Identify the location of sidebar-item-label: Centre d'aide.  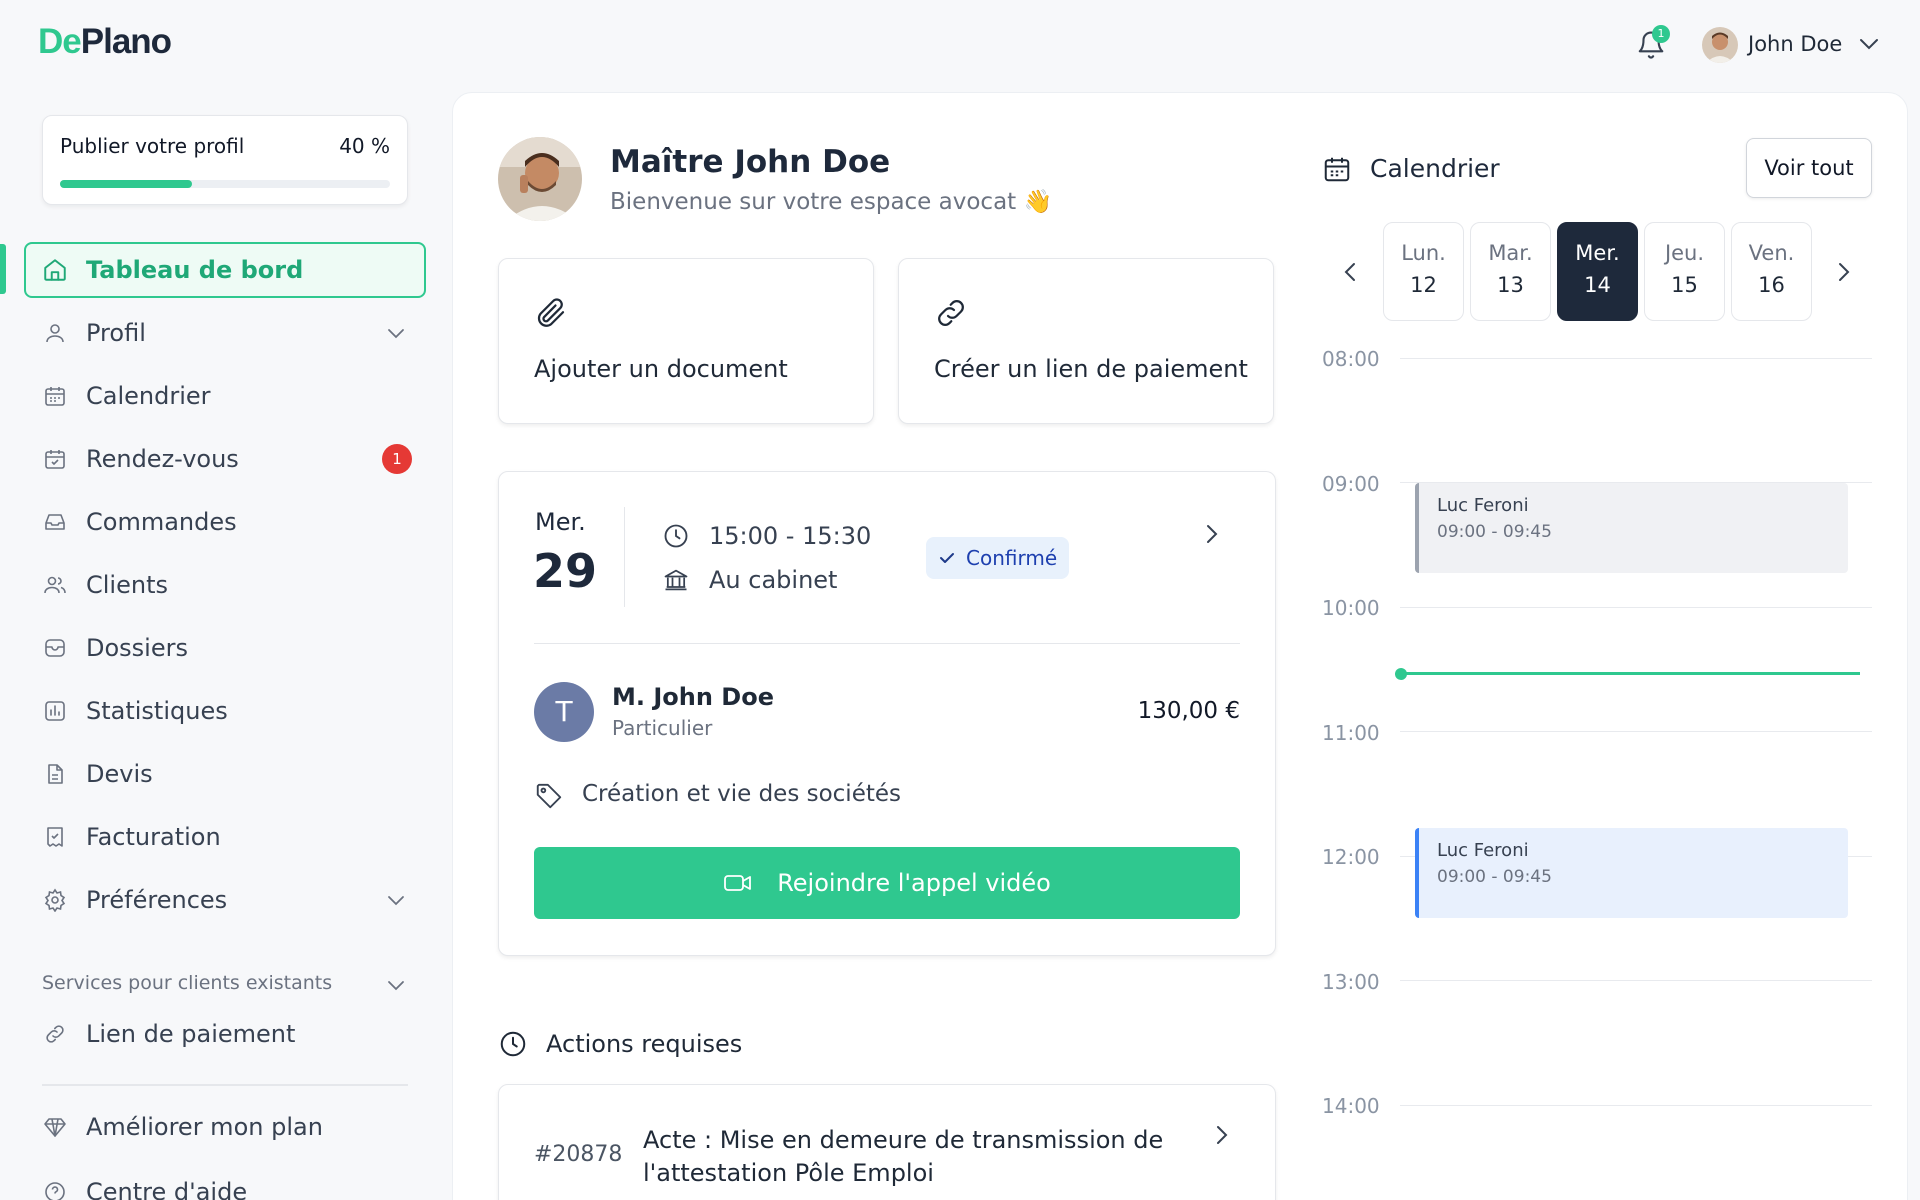
(167, 1189).